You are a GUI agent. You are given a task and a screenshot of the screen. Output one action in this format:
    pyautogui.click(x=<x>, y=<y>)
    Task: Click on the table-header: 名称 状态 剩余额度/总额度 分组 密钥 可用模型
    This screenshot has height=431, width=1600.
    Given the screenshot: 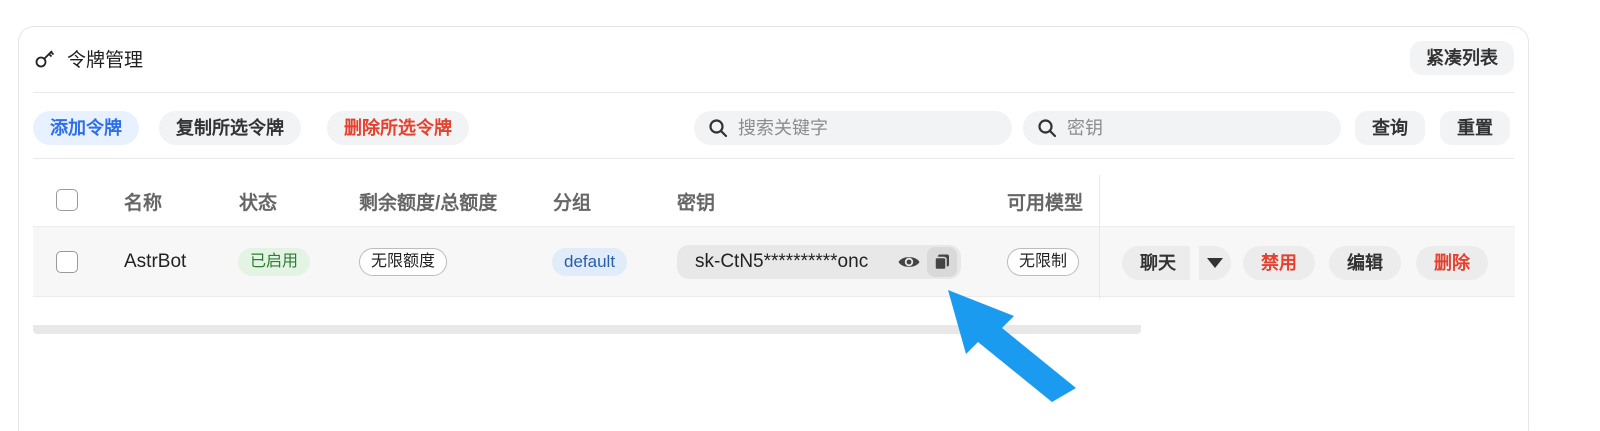 What is the action you would take?
    pyautogui.click(x=774, y=201)
    